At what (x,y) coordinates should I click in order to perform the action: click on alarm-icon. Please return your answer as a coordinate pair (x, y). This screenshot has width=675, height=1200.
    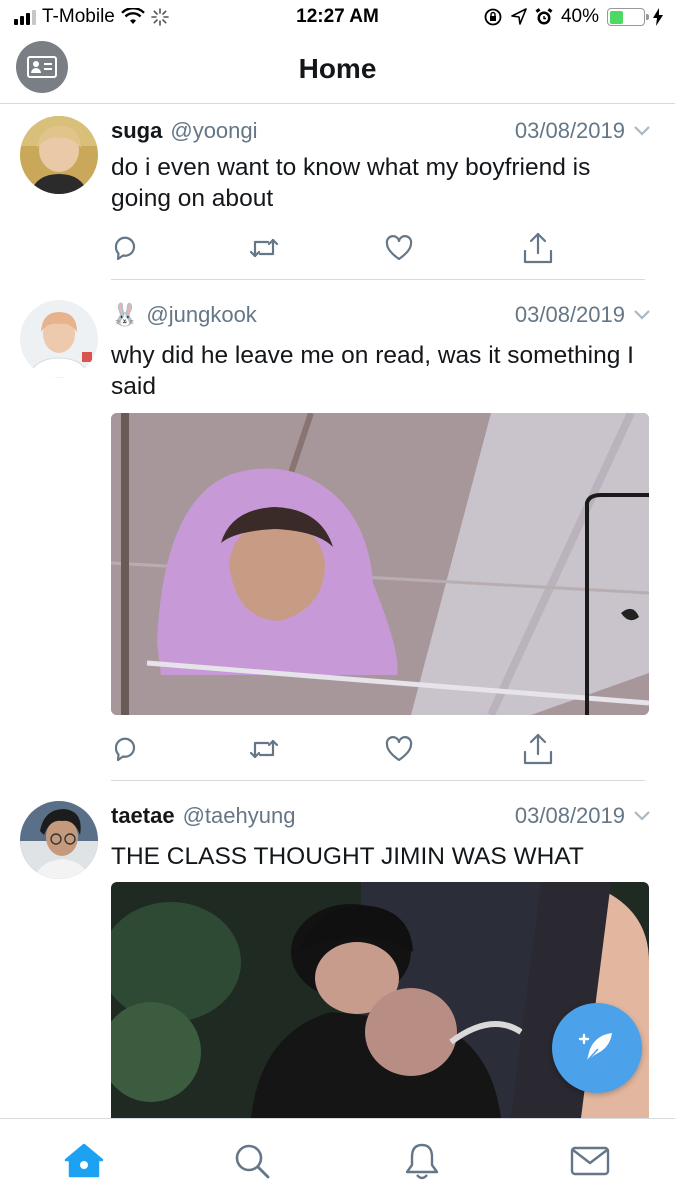
    Looking at the image, I should click on (544, 16).